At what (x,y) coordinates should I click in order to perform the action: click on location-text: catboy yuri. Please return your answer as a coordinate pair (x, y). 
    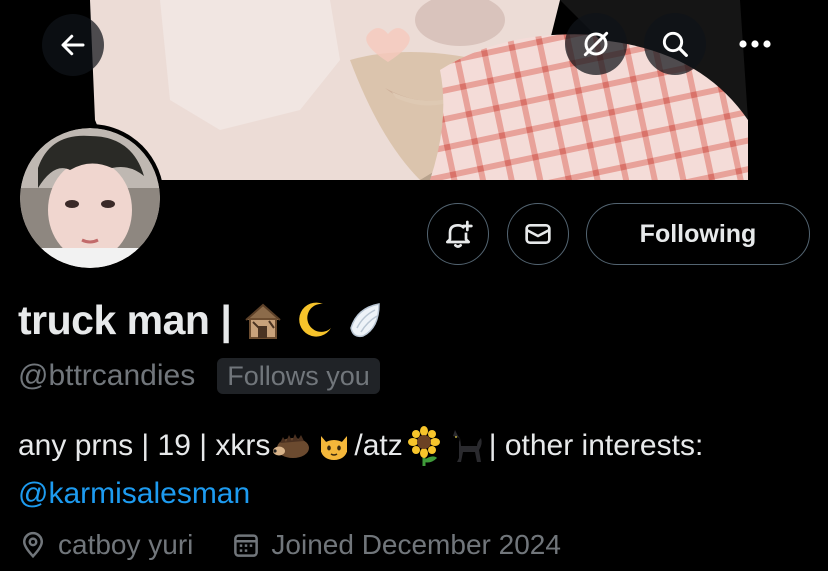
    Looking at the image, I should click on (126, 544).